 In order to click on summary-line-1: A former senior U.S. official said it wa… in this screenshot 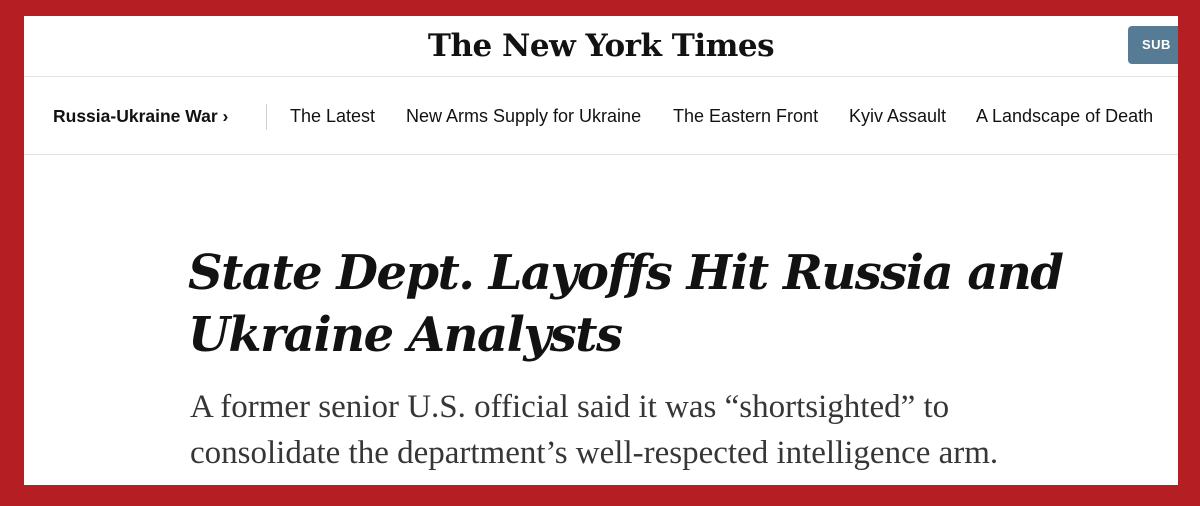, I will do `click(570, 407)`.